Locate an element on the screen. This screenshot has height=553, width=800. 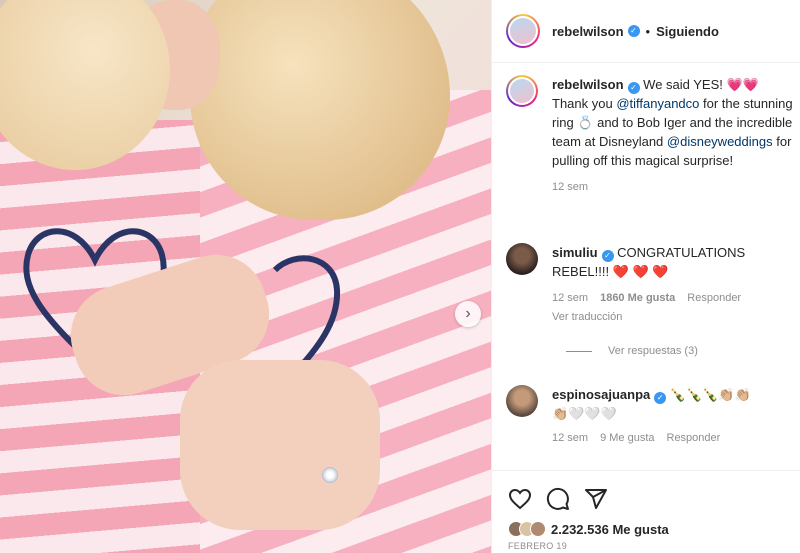
likes-row: 2.232.536 Me gusta is located at coordinates (646, 529).